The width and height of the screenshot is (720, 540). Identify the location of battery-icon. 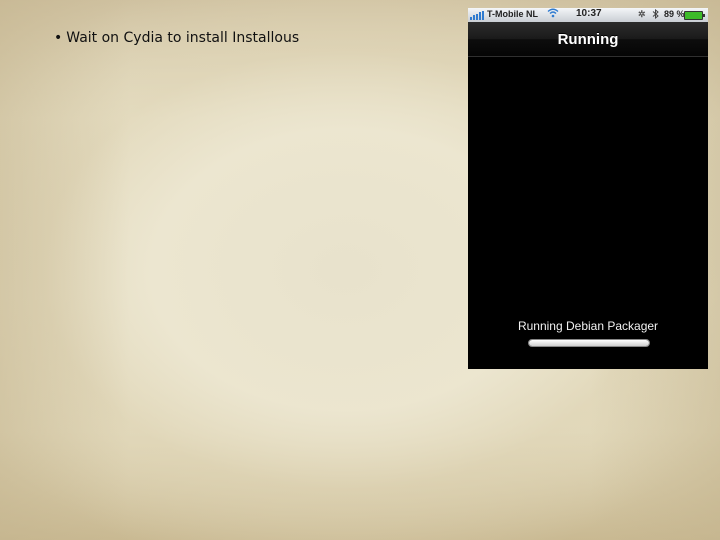
(694, 15).